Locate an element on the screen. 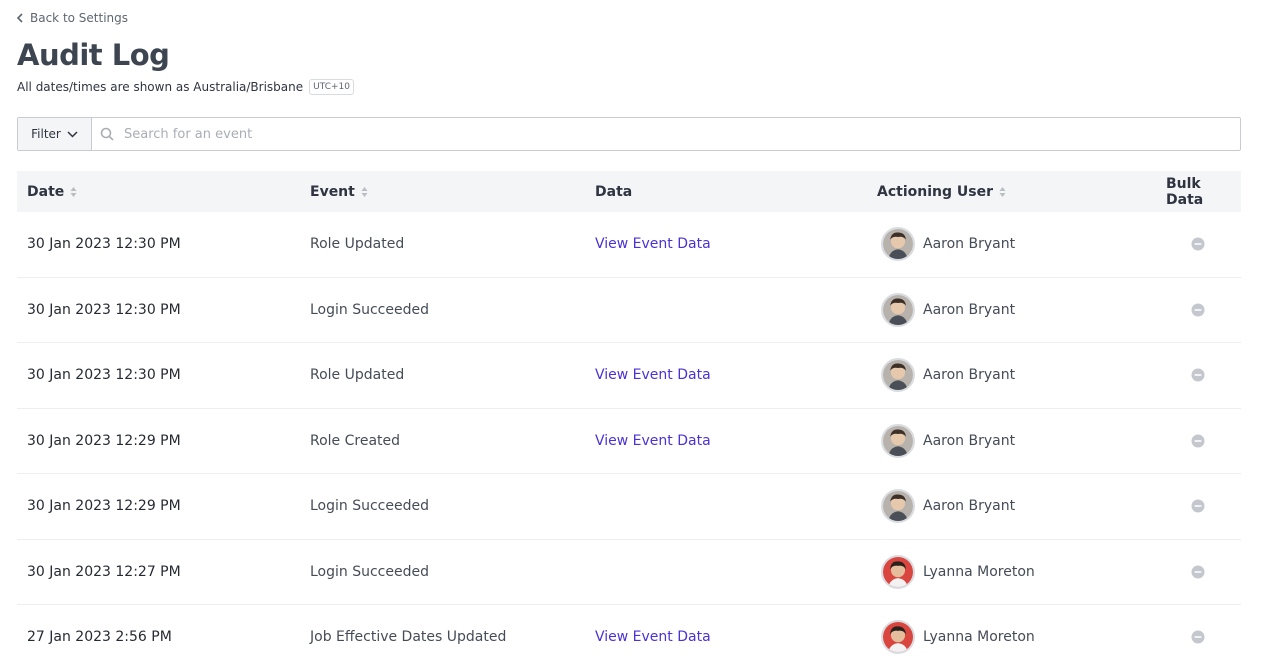 The image size is (1275, 670). chevron-down-icon is located at coordinates (72, 134).